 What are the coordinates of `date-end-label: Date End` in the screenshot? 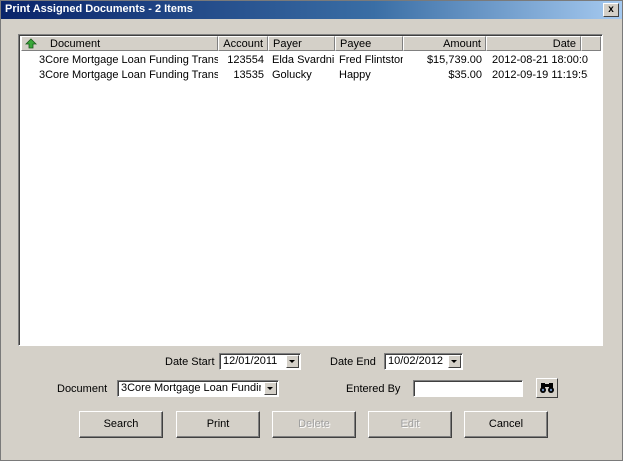 It's located at (353, 362).